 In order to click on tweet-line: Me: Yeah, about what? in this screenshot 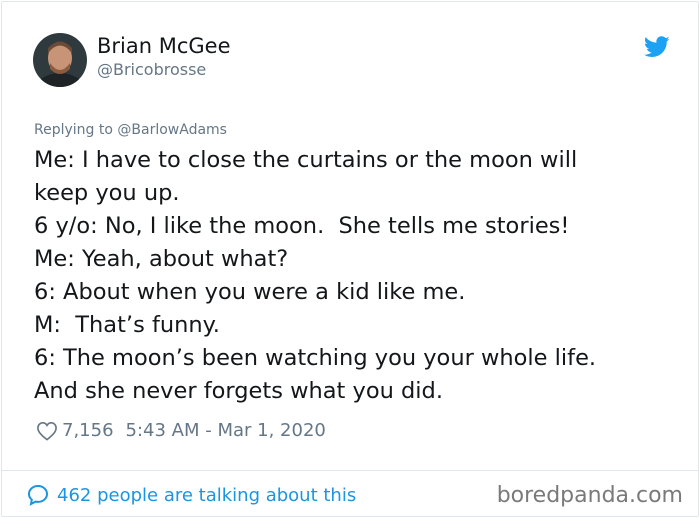, I will do `click(161, 259)`.